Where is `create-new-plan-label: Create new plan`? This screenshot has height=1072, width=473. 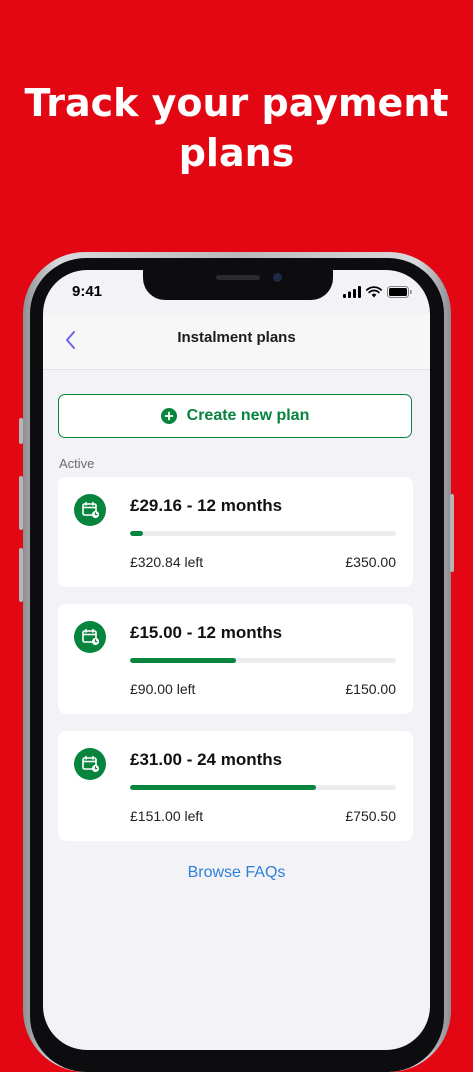 create-new-plan-label: Create new plan is located at coordinates (248, 415).